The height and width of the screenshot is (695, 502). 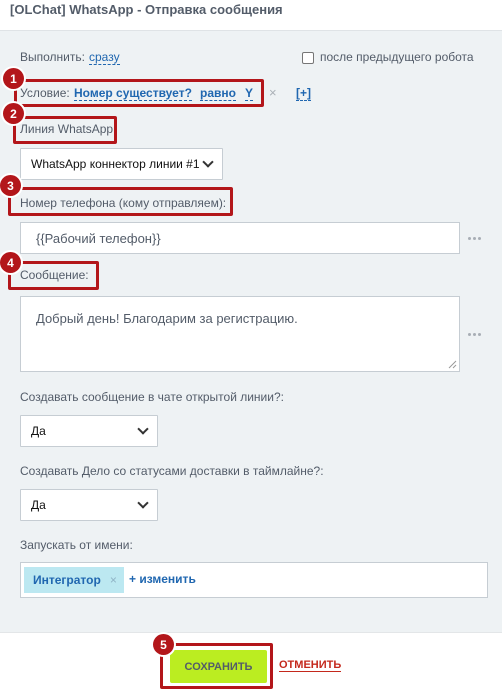 What do you see at coordinates (240, 238) in the screenshot?
I see `phone-input: {{Рабочий телефон}}` at bounding box center [240, 238].